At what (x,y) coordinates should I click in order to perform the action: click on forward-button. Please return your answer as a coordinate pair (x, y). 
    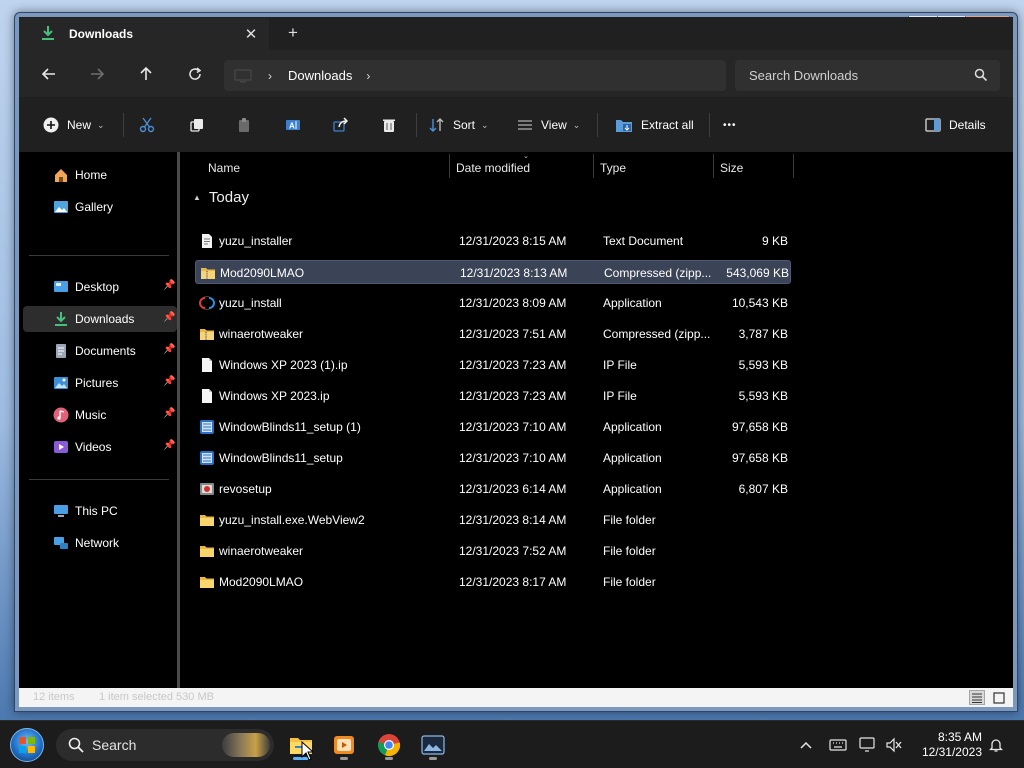
    Looking at the image, I should click on (97, 74).